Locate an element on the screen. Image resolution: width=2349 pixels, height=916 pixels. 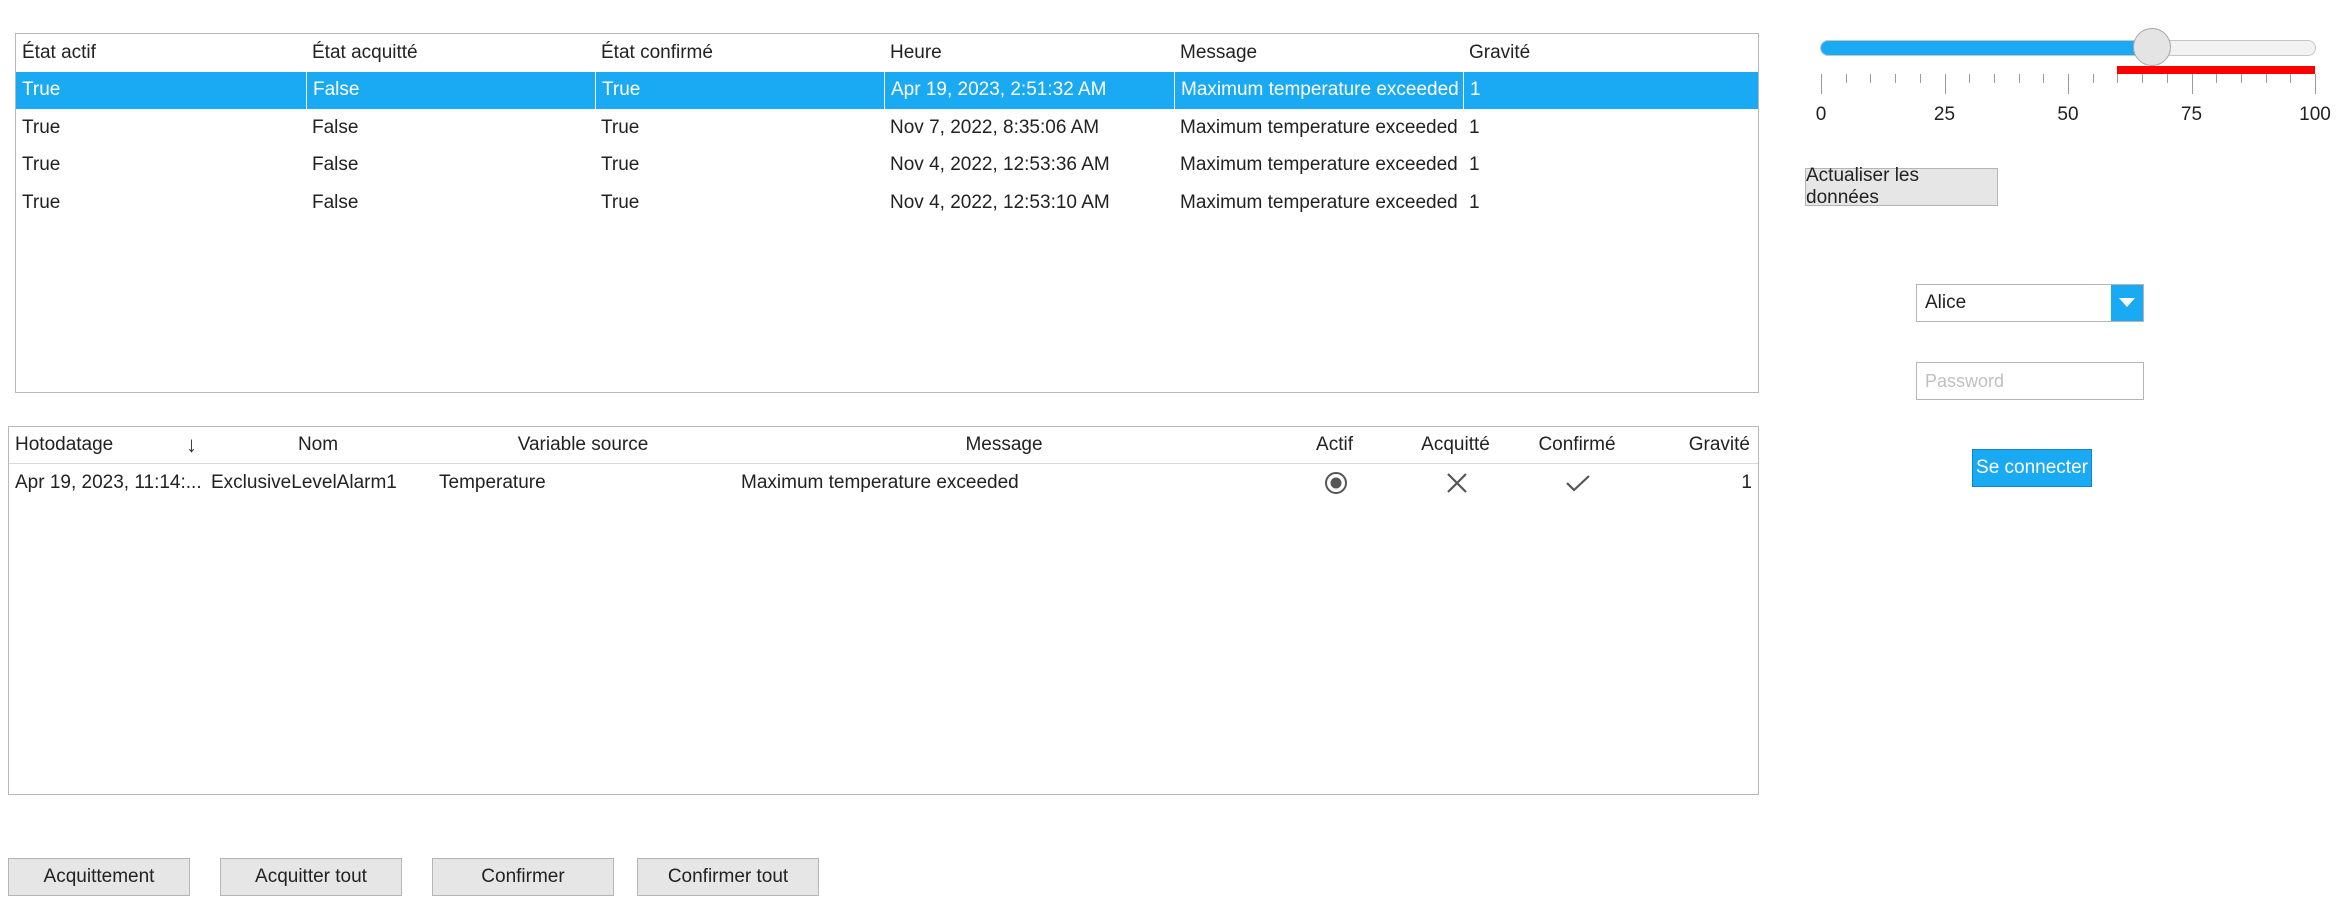
slider-tick-label: 75 is located at coordinates (2191, 114).